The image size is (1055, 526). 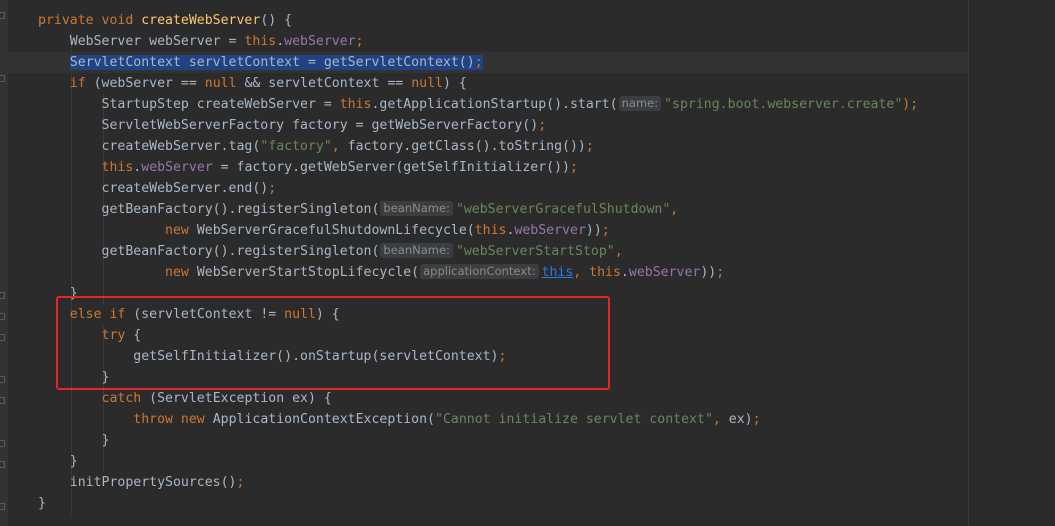 What do you see at coordinates (276, 20) in the screenshot?
I see `code-token: () {` at bounding box center [276, 20].